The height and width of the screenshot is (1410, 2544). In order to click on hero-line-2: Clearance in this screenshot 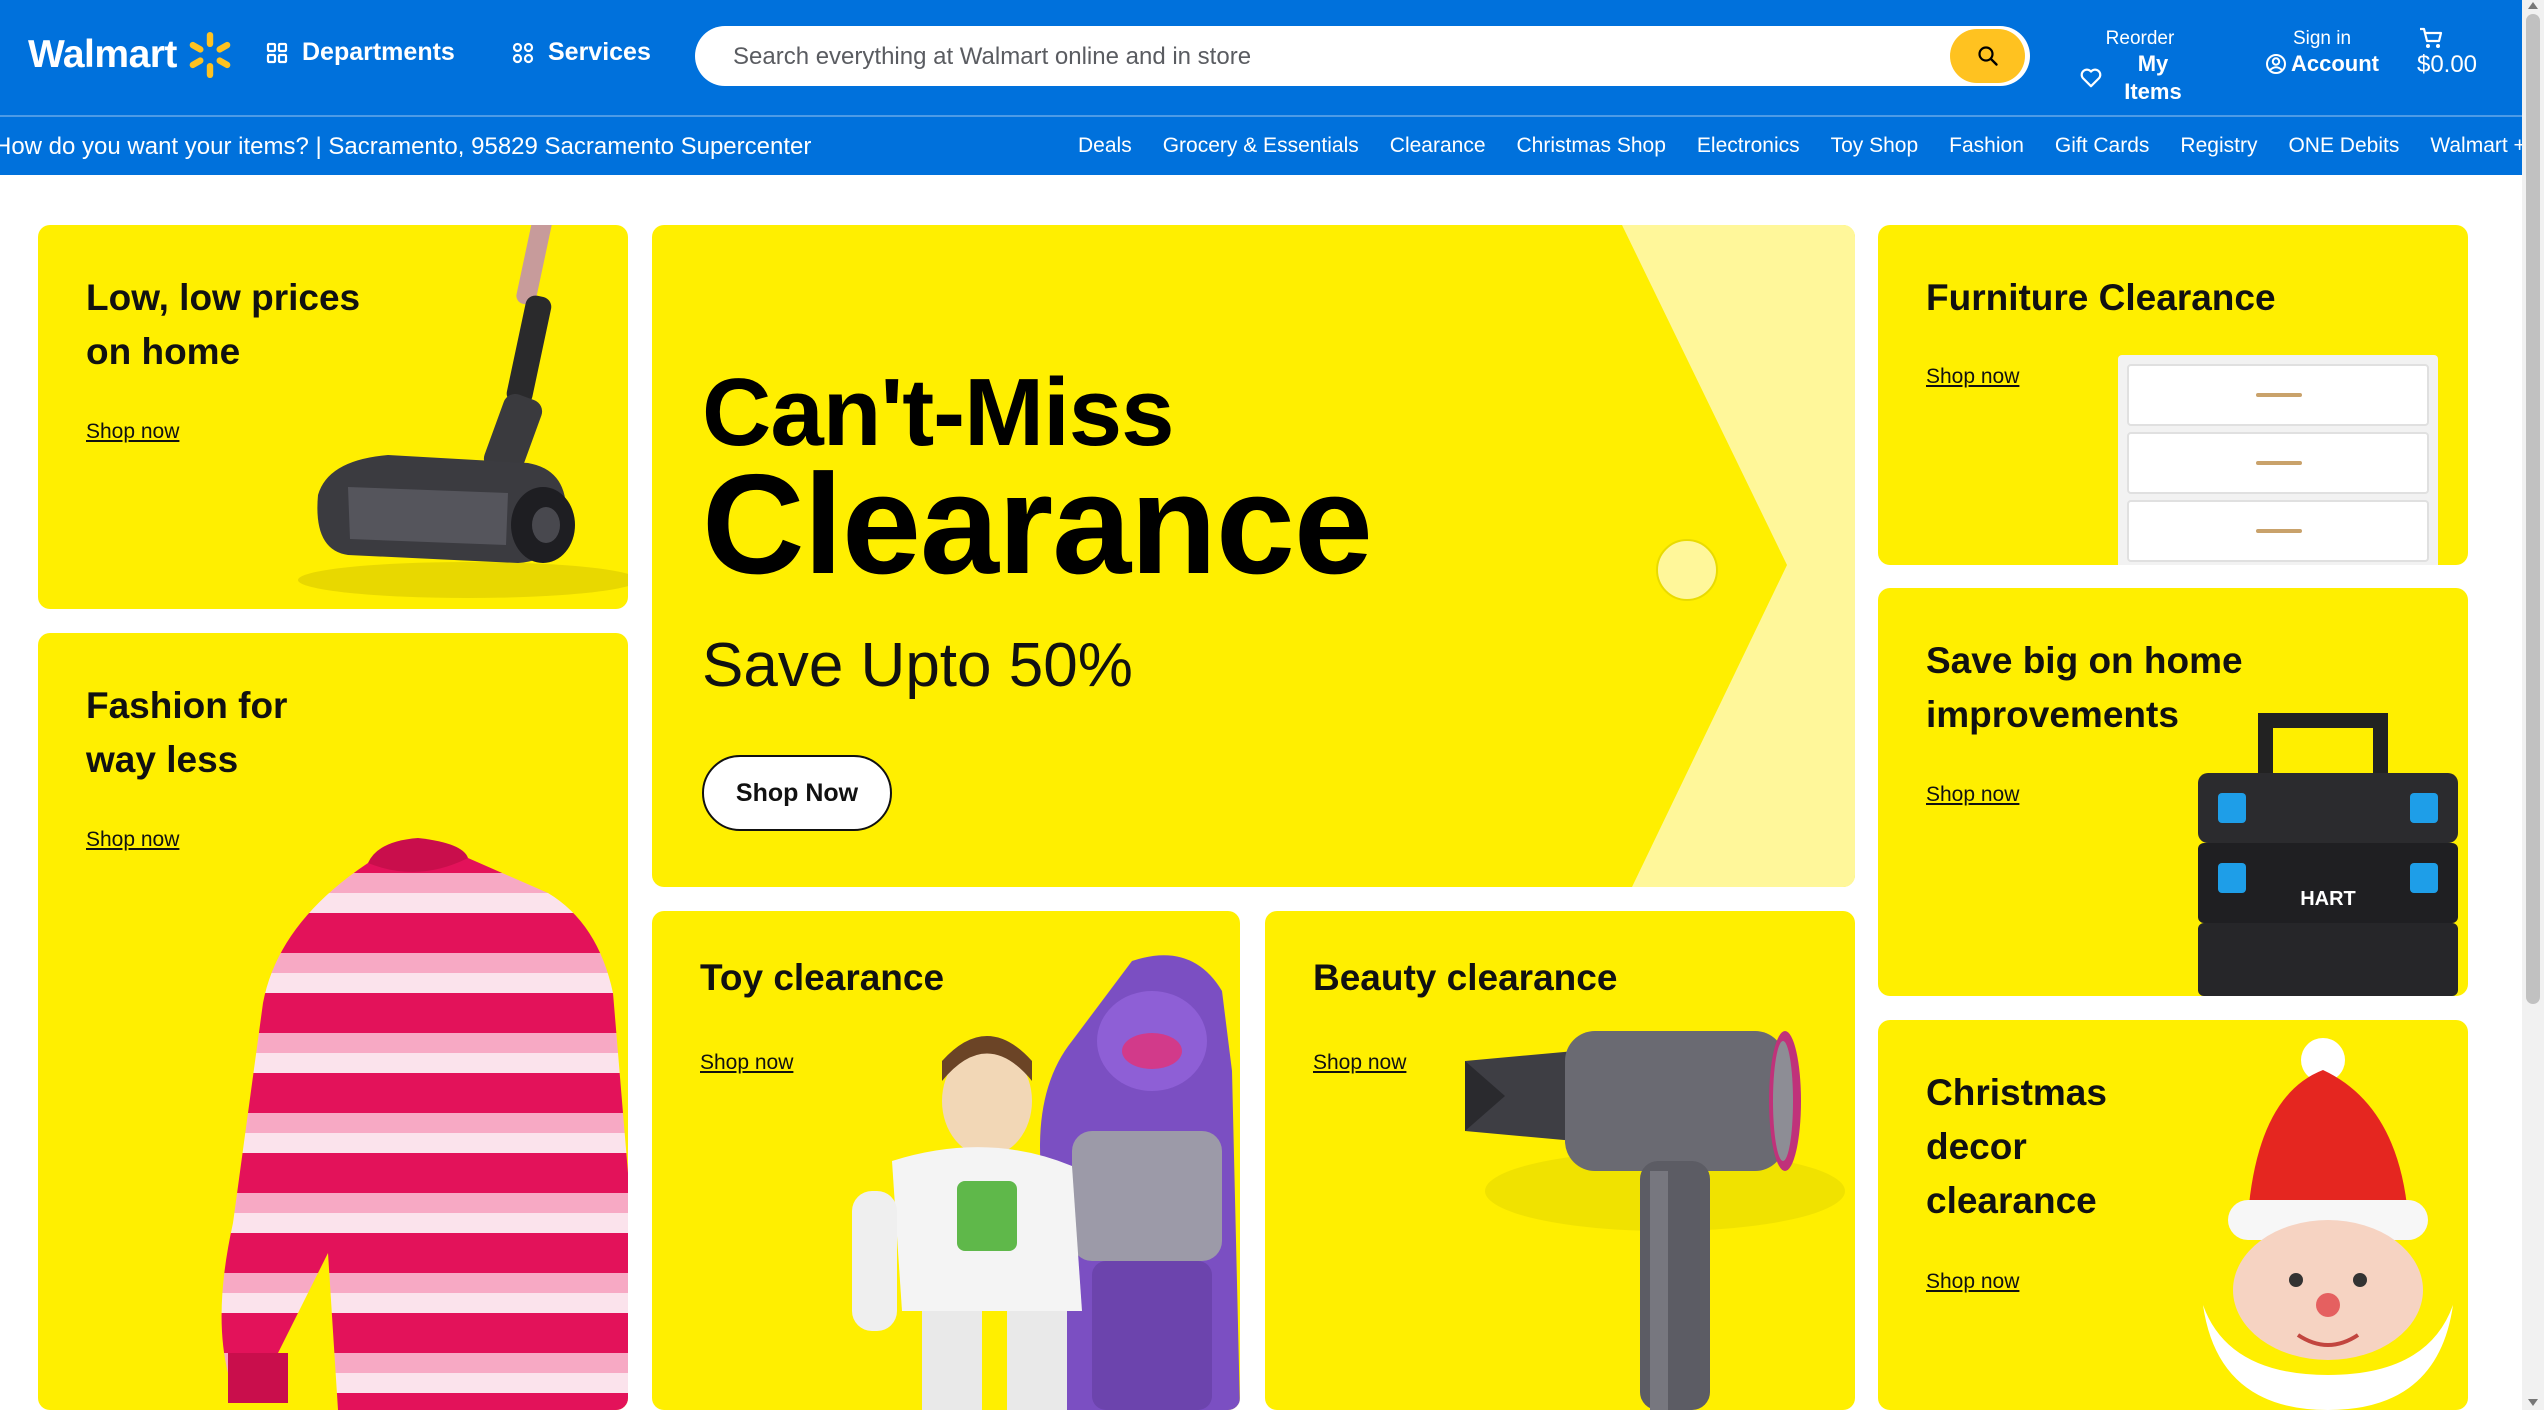, I will do `click(1037, 524)`.